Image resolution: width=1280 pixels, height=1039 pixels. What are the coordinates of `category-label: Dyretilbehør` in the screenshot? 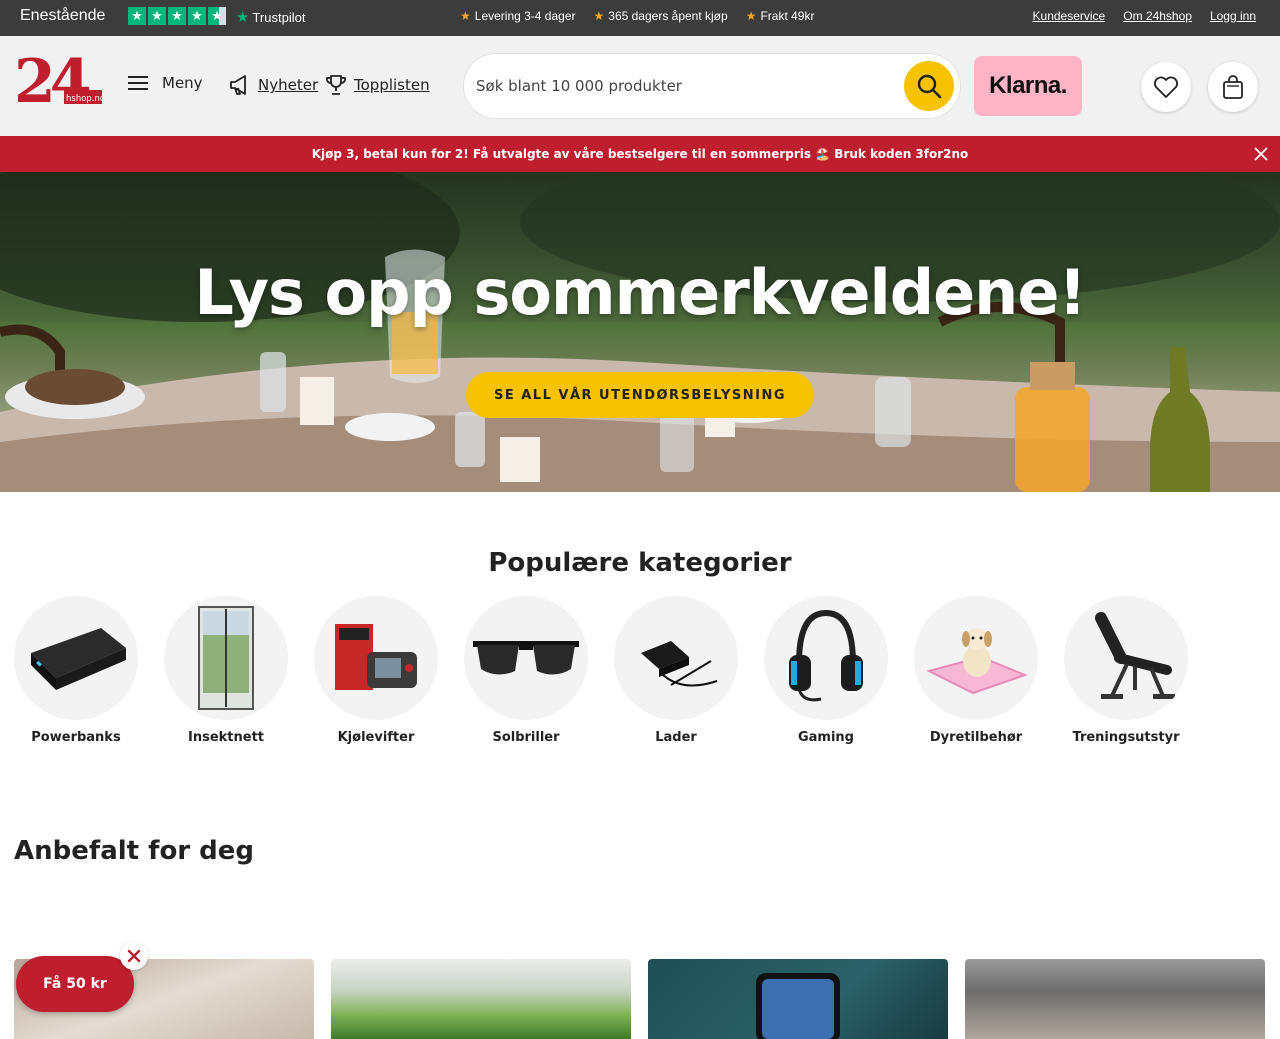 It's located at (976, 737).